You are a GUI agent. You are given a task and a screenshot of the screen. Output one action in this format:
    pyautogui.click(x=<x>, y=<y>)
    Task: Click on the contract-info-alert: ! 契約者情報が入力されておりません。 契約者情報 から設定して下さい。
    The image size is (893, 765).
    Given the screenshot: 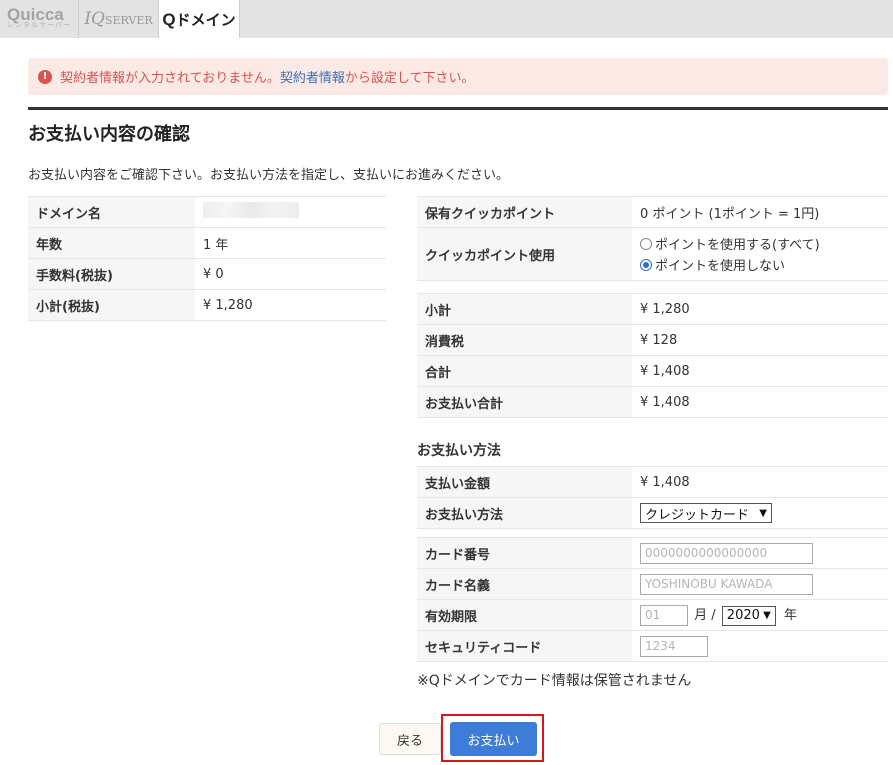 What is the action you would take?
    pyautogui.click(x=458, y=76)
    